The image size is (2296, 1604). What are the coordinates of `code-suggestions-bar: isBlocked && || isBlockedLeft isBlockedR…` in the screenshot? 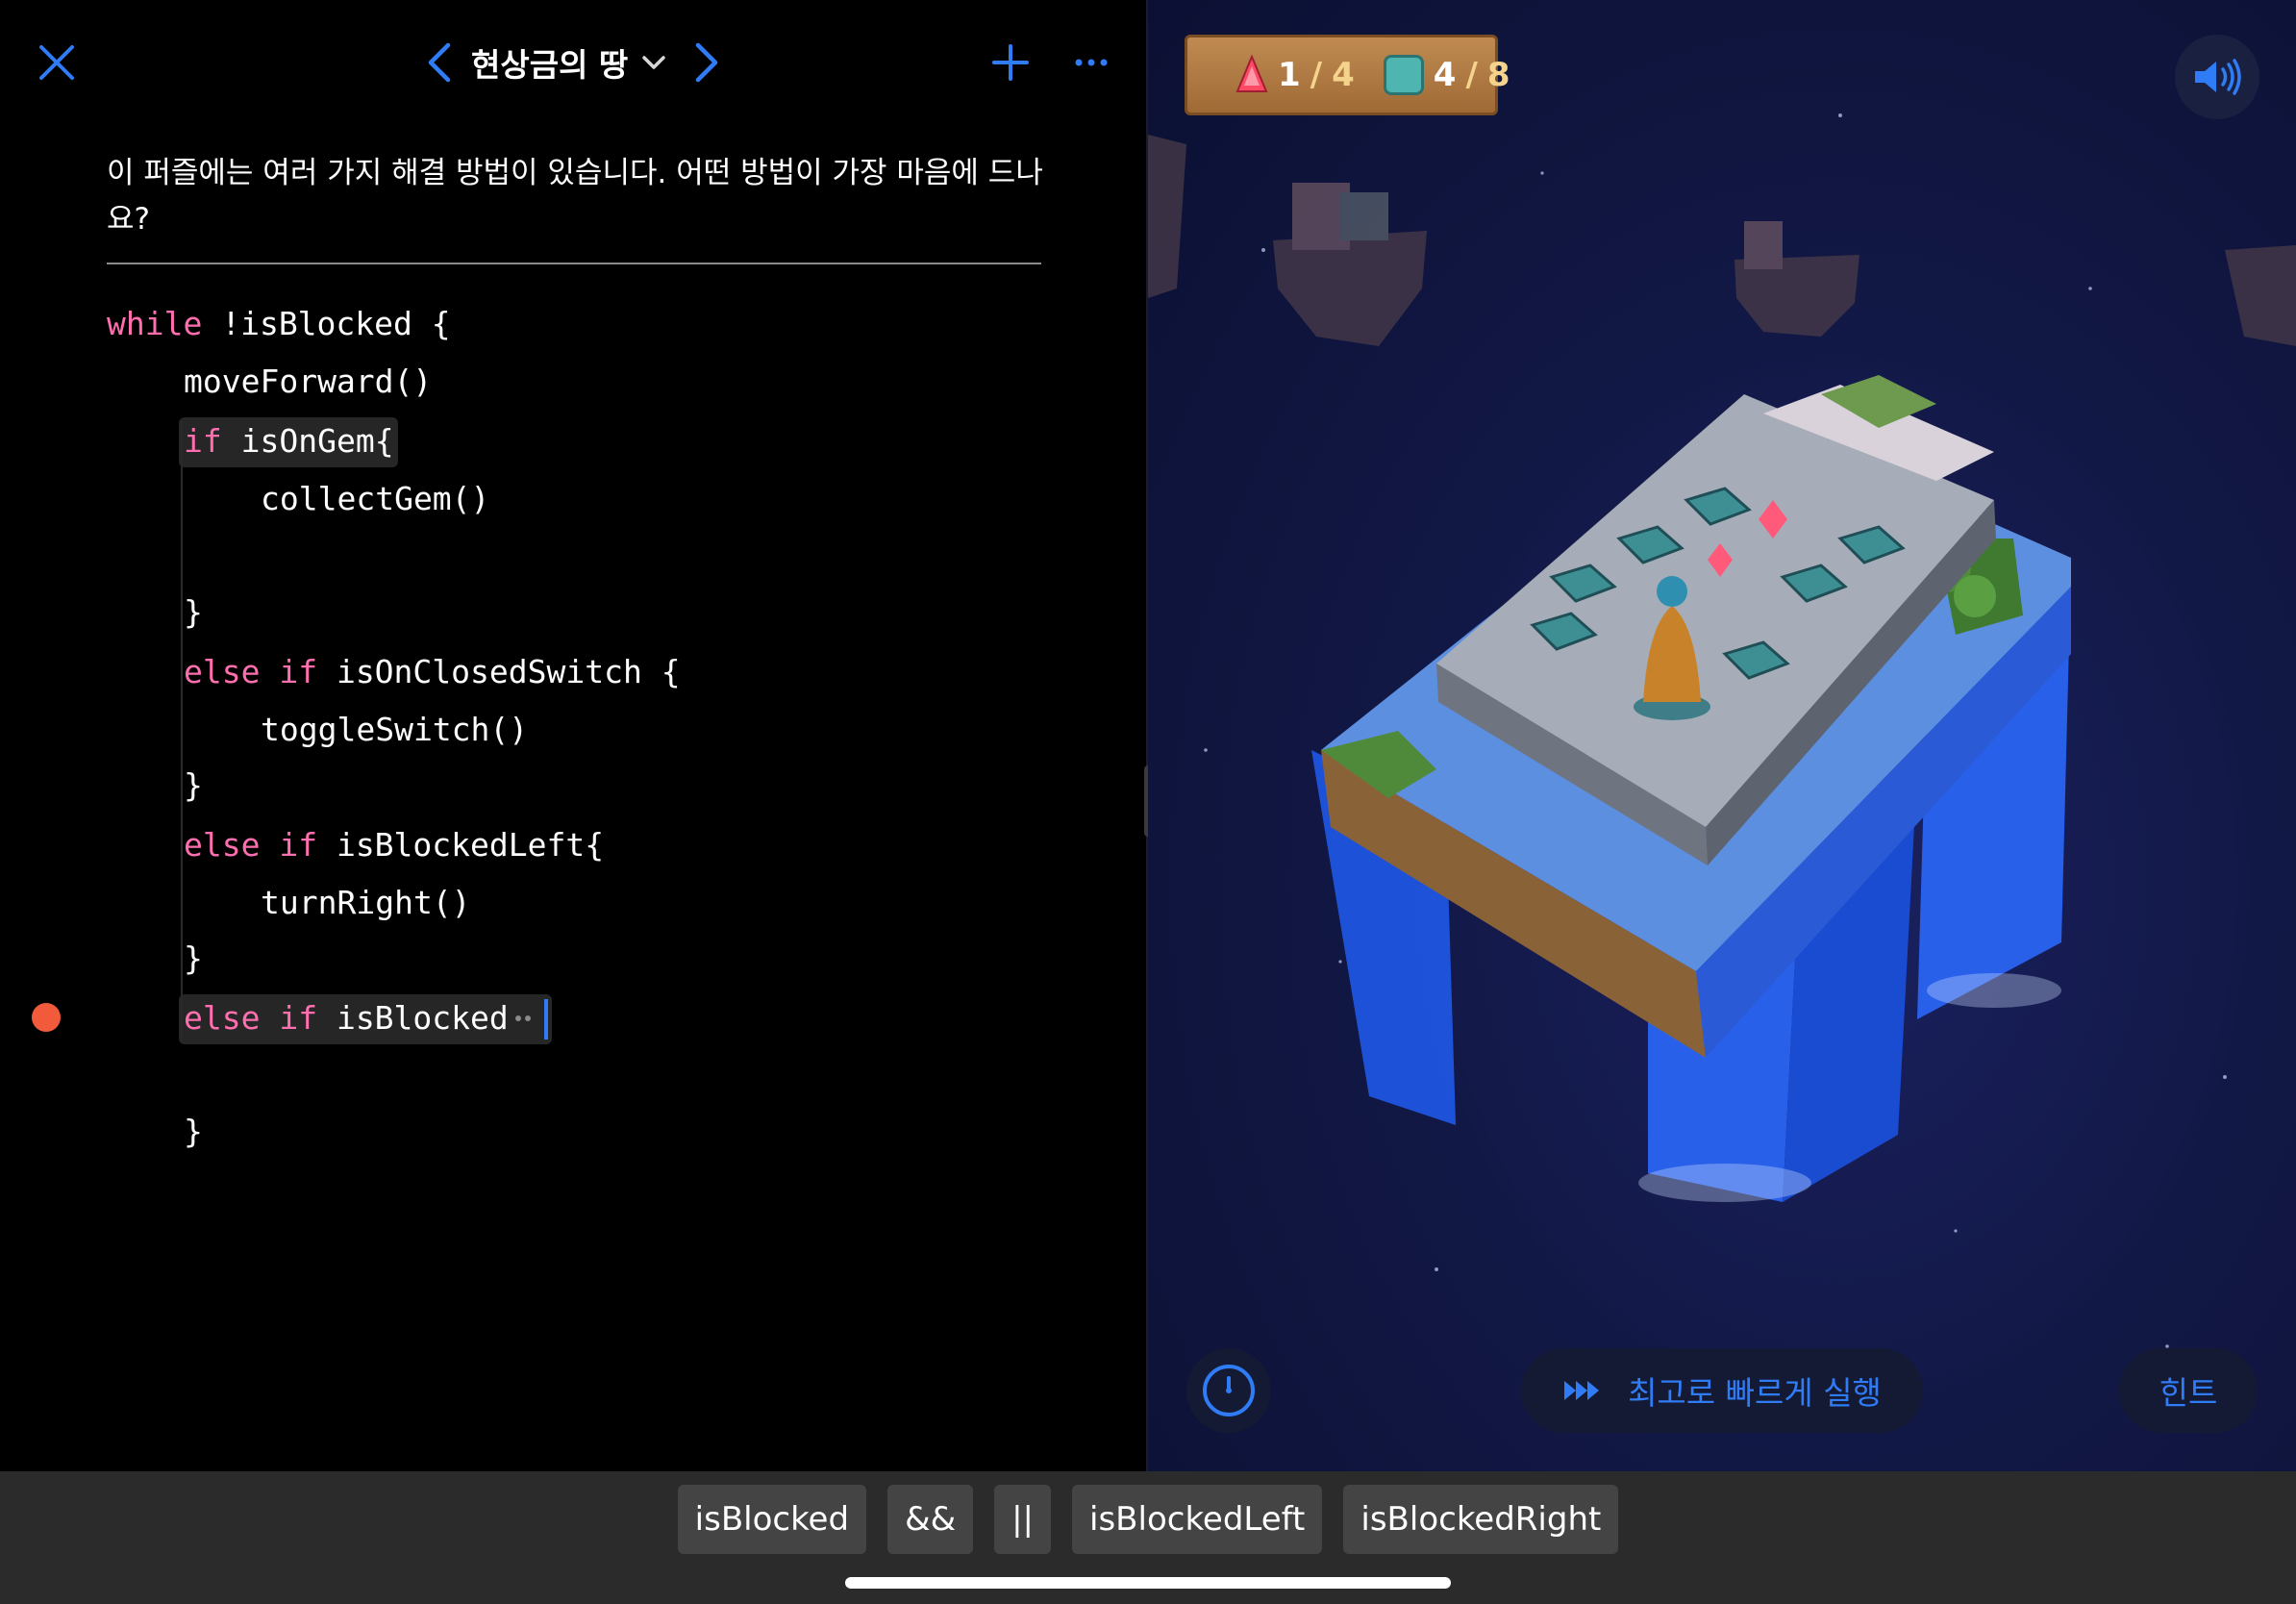 It's located at (1148, 1537).